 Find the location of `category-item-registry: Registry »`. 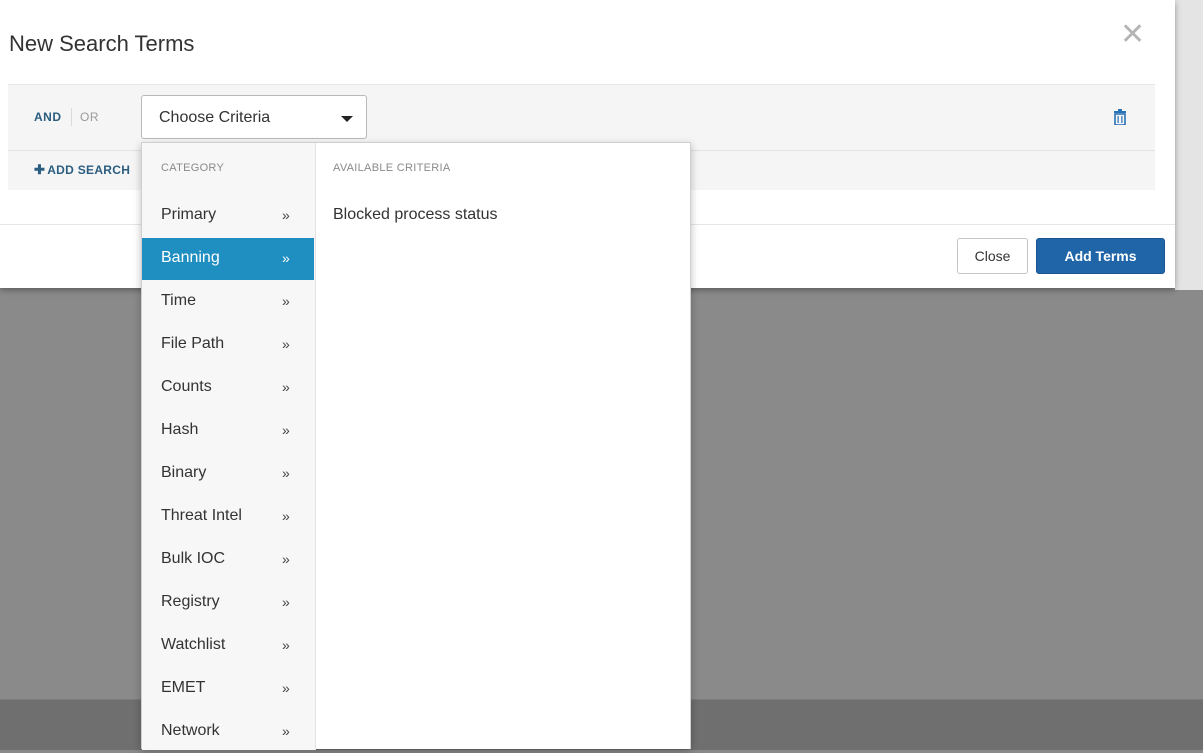

category-item-registry: Registry » is located at coordinates (228, 603).